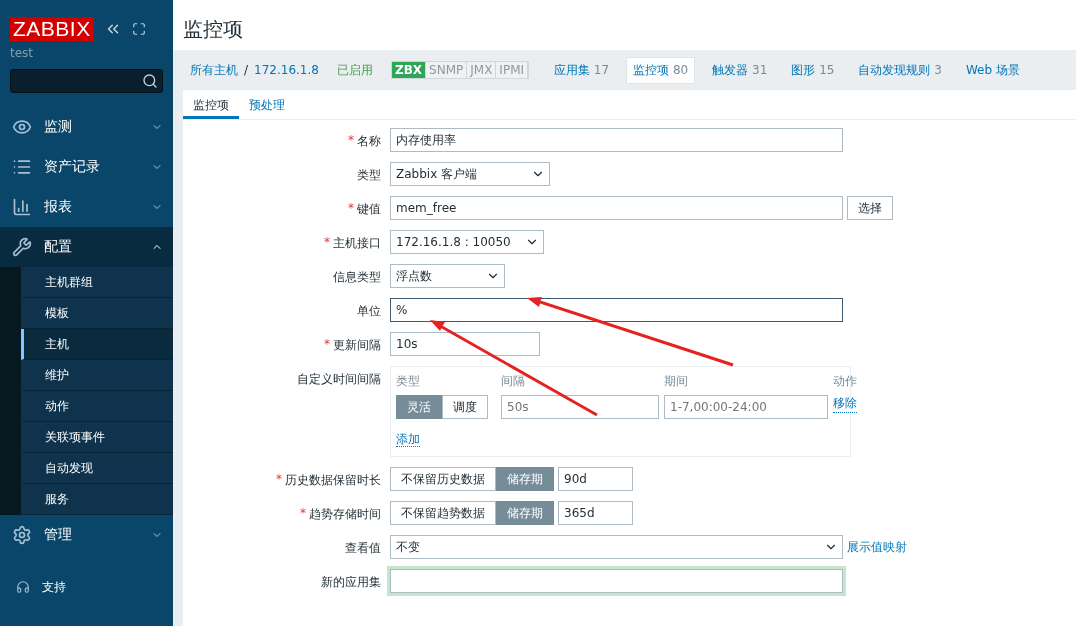 The image size is (1076, 626). What do you see at coordinates (369, 141) in the screenshot?
I see `field-label: 名称` at bounding box center [369, 141].